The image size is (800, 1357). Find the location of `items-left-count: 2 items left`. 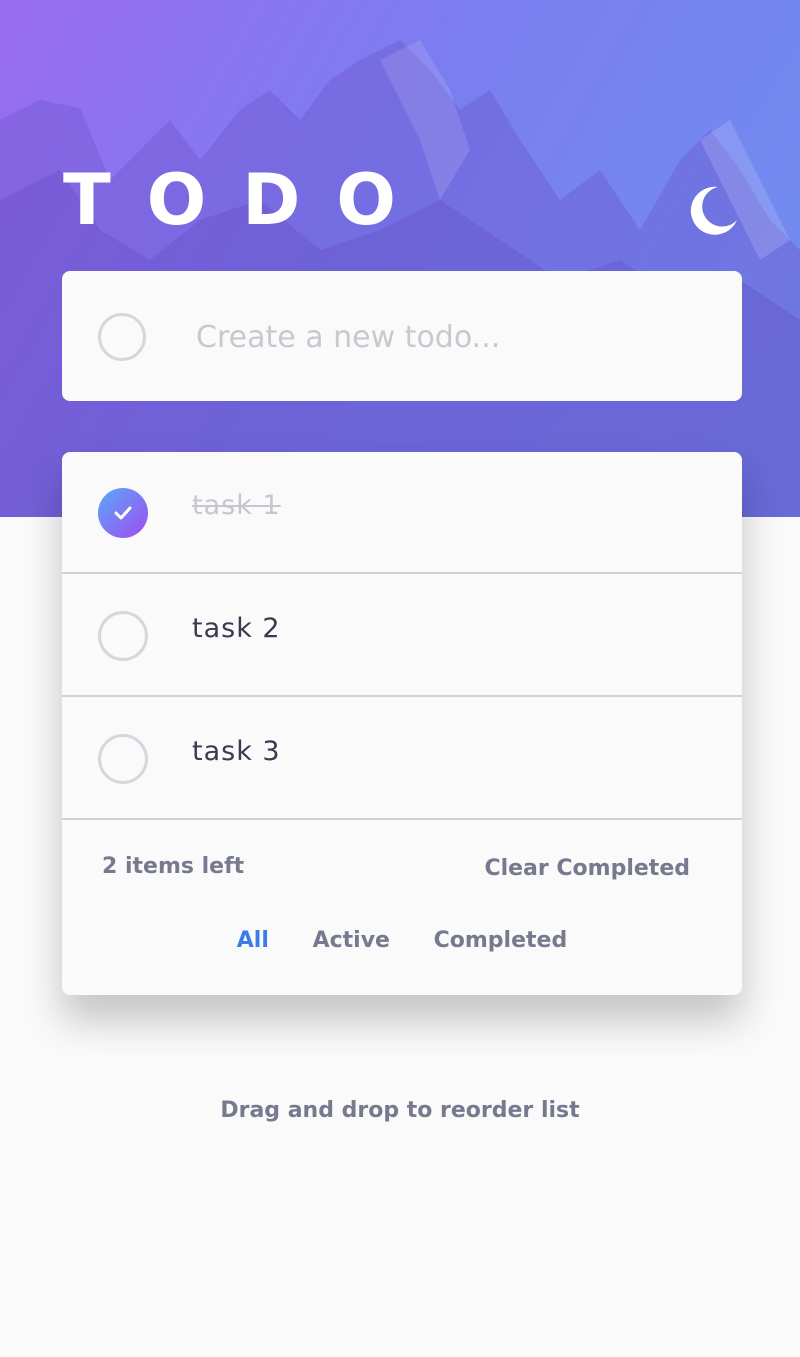

items-left-count: 2 items left is located at coordinates (173, 866).